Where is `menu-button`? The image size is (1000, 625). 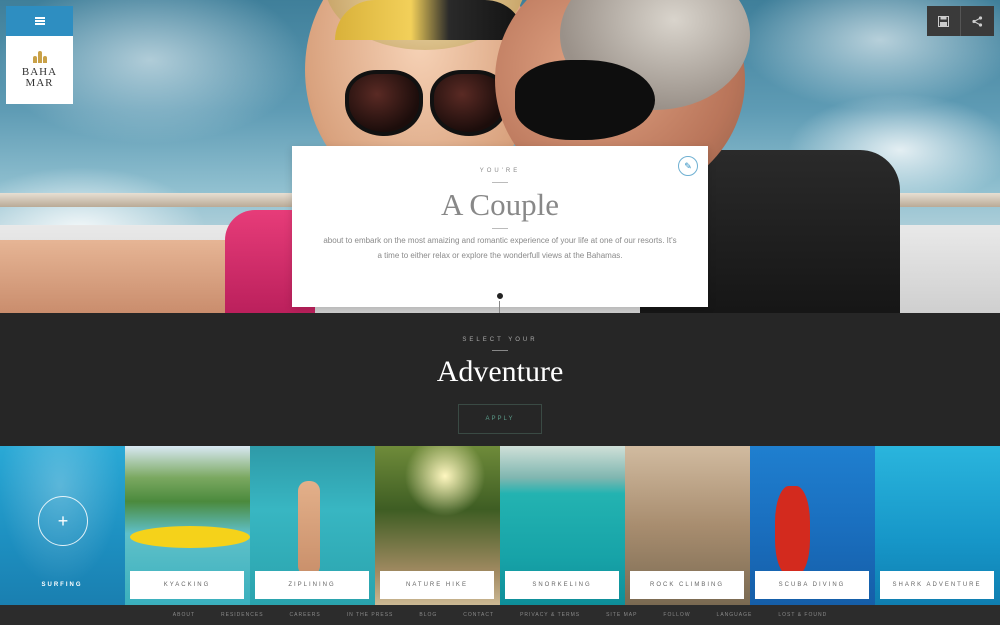
menu-button is located at coordinates (39, 21).